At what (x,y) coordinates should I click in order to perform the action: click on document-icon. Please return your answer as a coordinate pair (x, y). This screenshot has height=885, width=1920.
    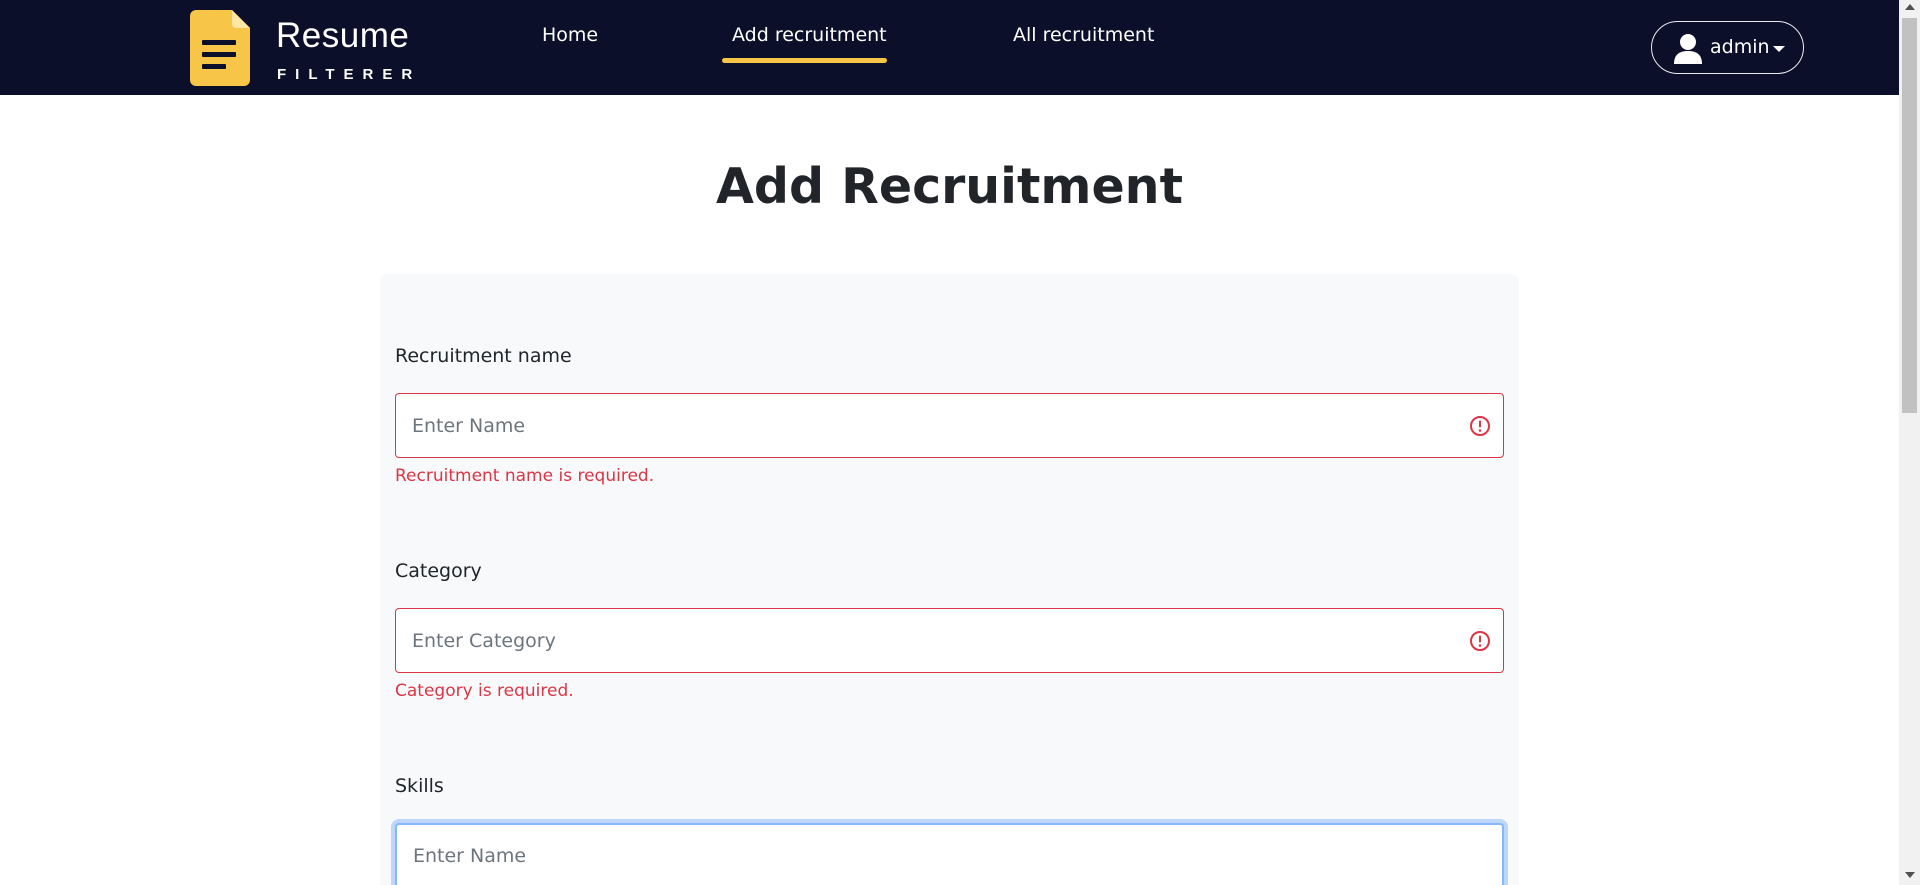
    Looking at the image, I should click on (220, 48).